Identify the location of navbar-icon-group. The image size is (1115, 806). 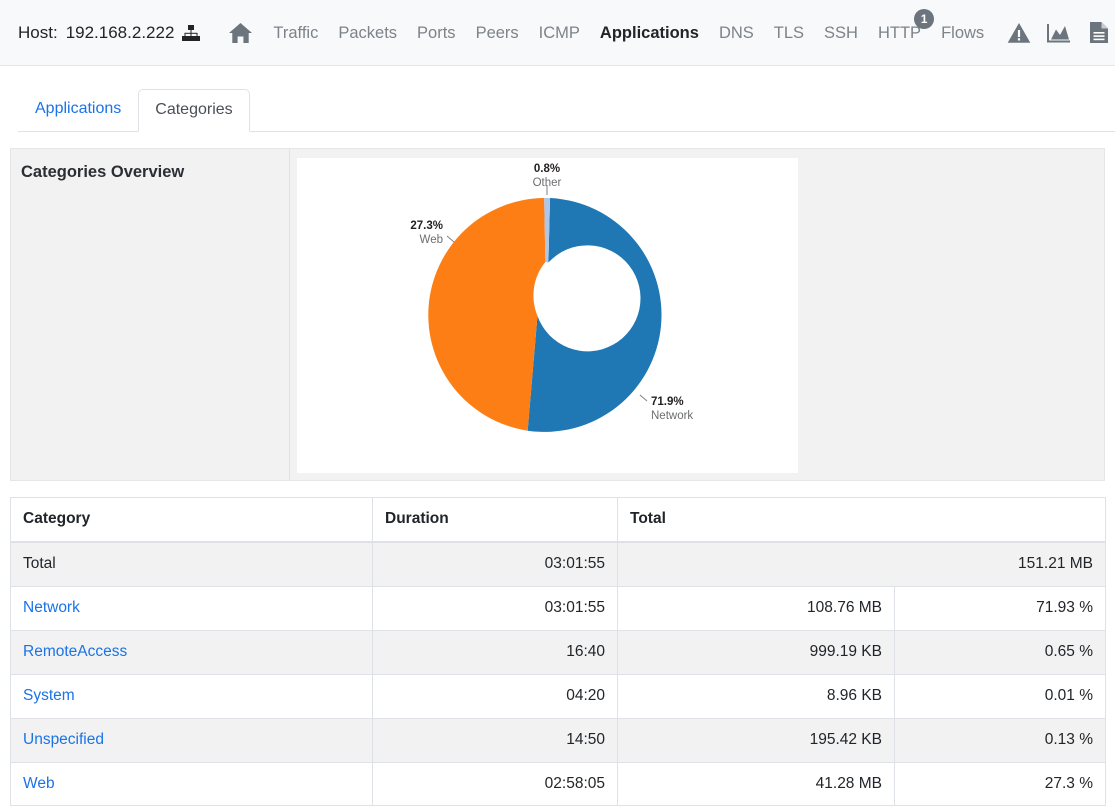
(1058, 33).